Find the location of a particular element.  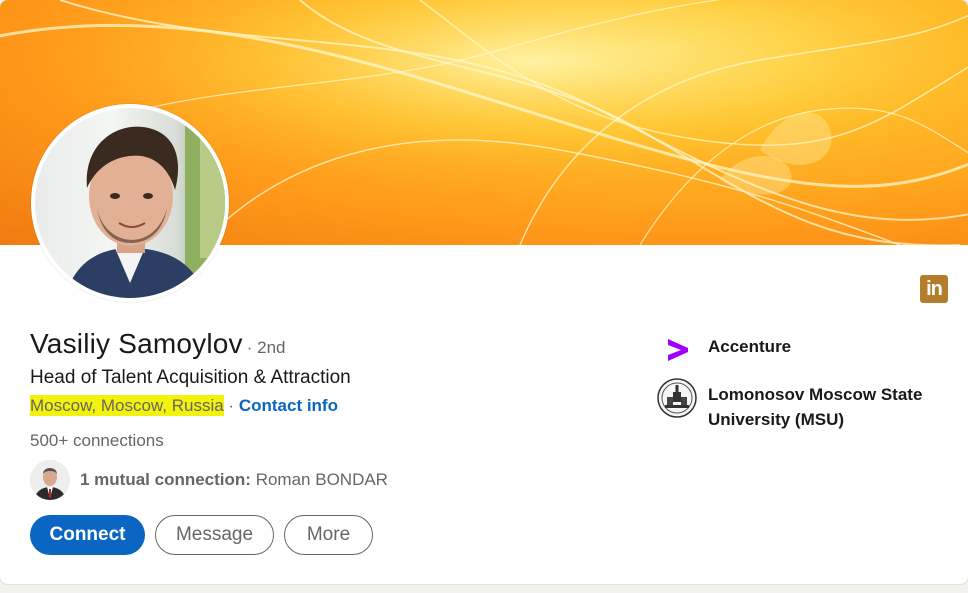

mutual-person-portrait is located at coordinates (50, 480).